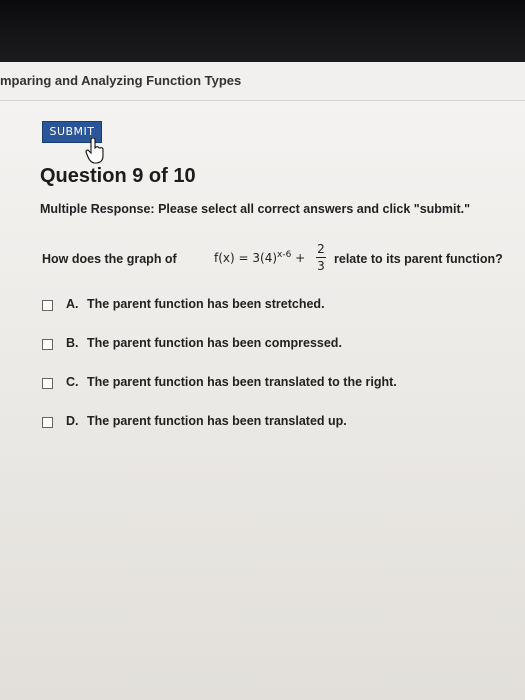  What do you see at coordinates (72, 343) in the screenshot?
I see `option-b-letter: B.` at bounding box center [72, 343].